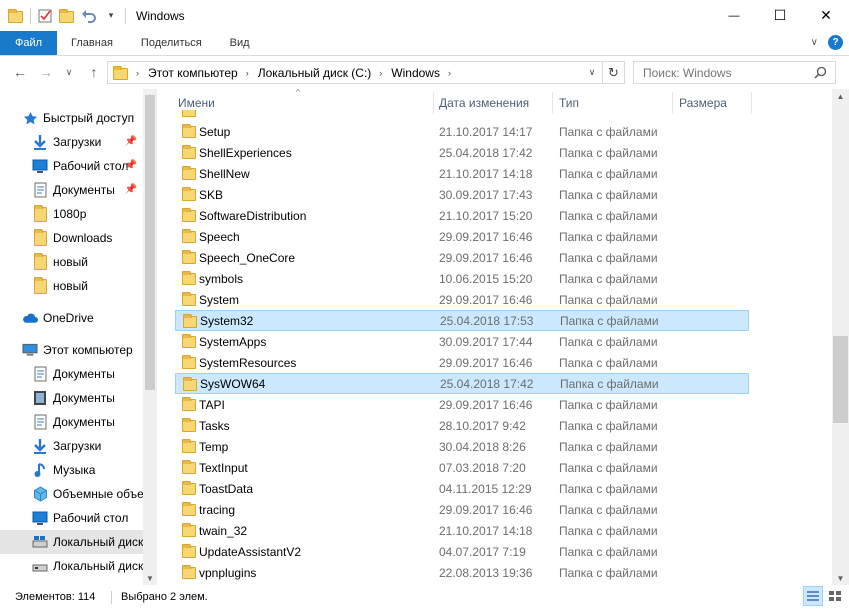  I want to click on search-box, so click(734, 72).